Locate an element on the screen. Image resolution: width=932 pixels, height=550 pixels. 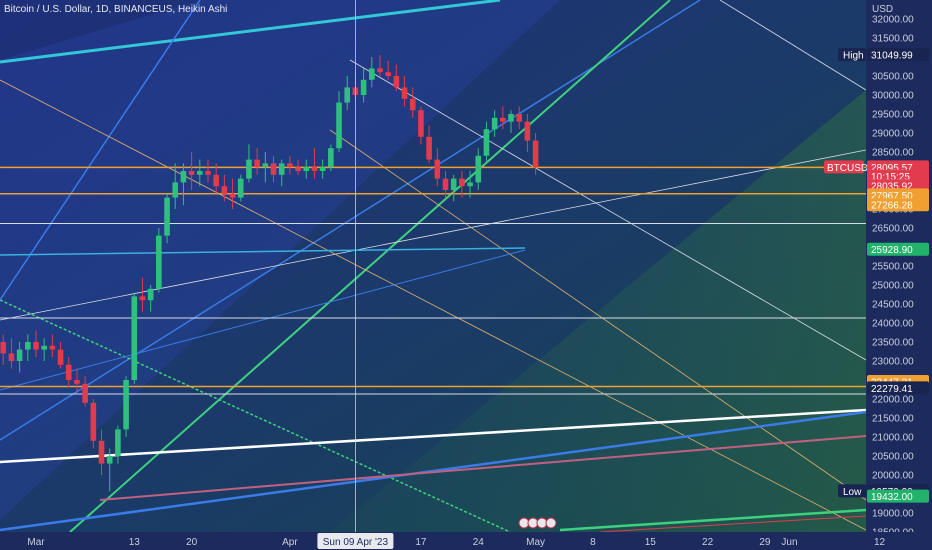
svg-text: BTCUSD is located at coordinates (847, 168).